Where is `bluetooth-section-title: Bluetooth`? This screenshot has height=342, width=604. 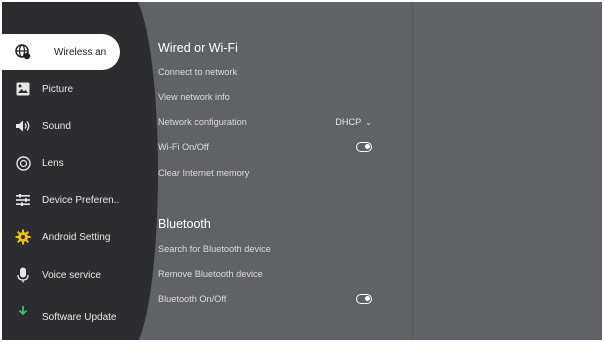 bluetooth-section-title: Bluetooth is located at coordinates (184, 224).